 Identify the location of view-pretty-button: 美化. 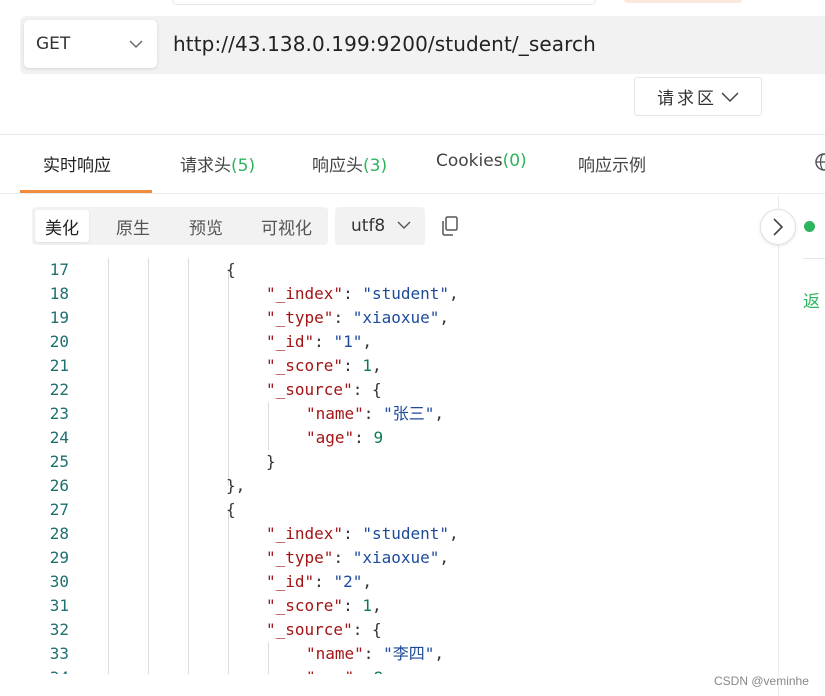
(62, 226).